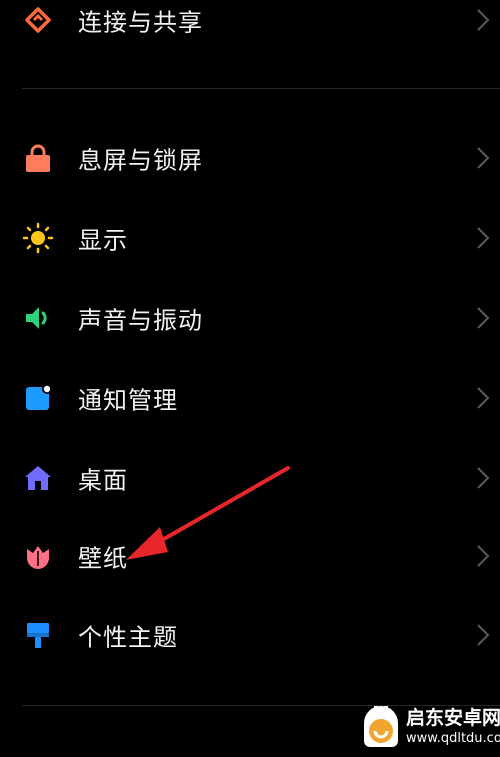 Image resolution: width=500 pixels, height=757 pixels. I want to click on settings-item-label: 连接与共享, so click(140, 22).